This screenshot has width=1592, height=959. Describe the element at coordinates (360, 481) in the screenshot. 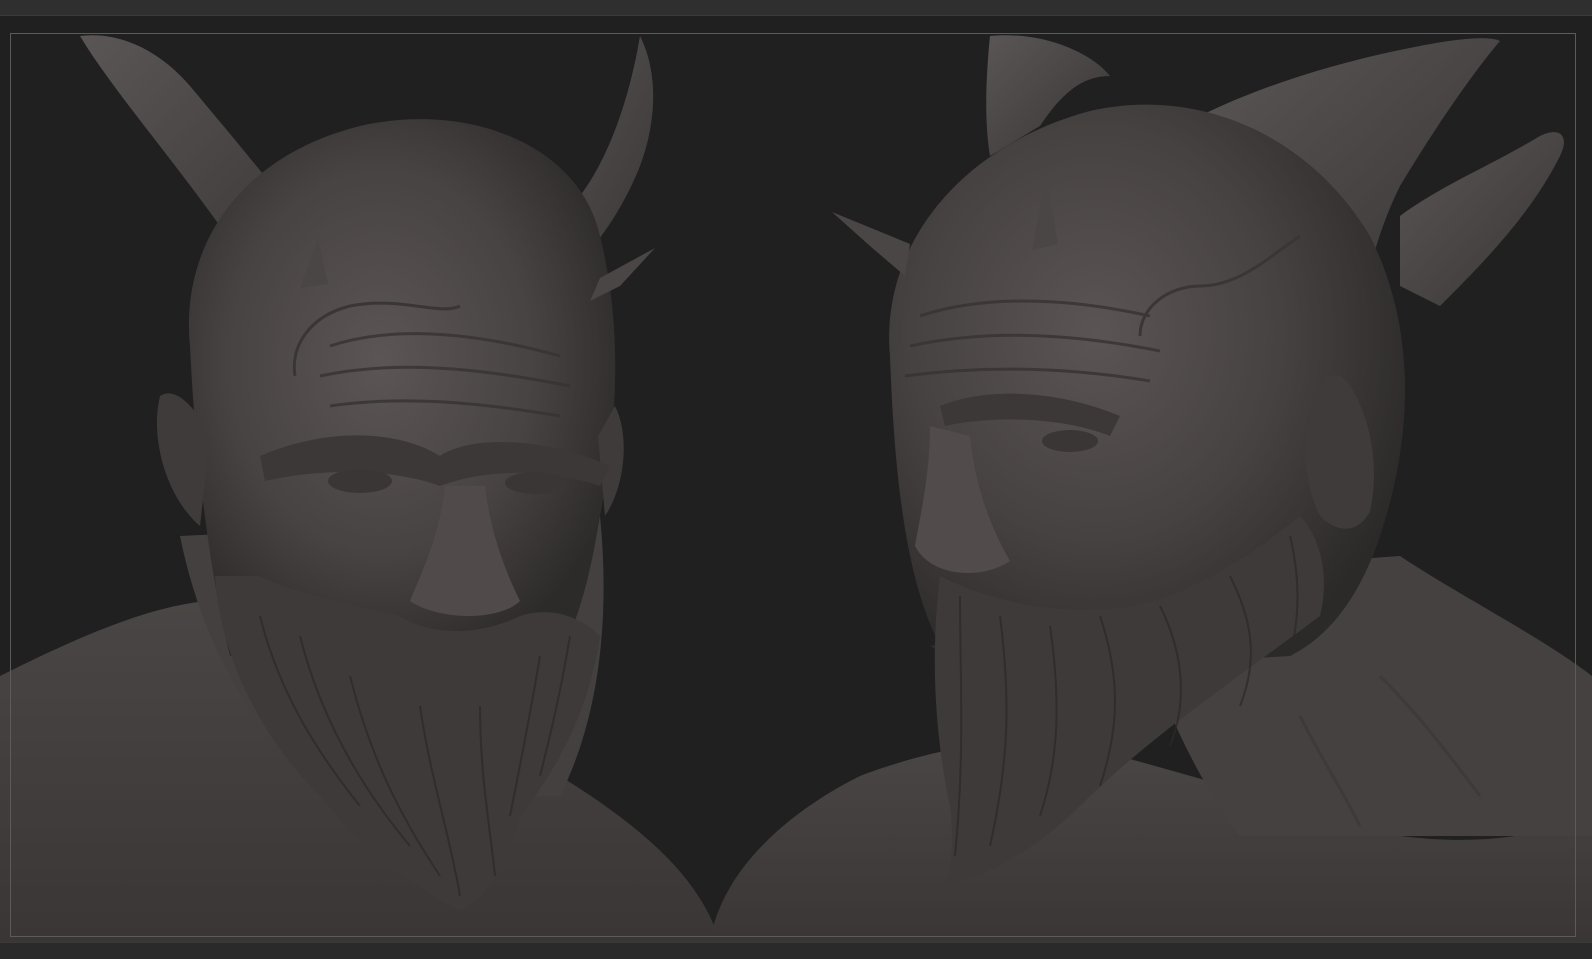

I see `left-eye-l` at that location.